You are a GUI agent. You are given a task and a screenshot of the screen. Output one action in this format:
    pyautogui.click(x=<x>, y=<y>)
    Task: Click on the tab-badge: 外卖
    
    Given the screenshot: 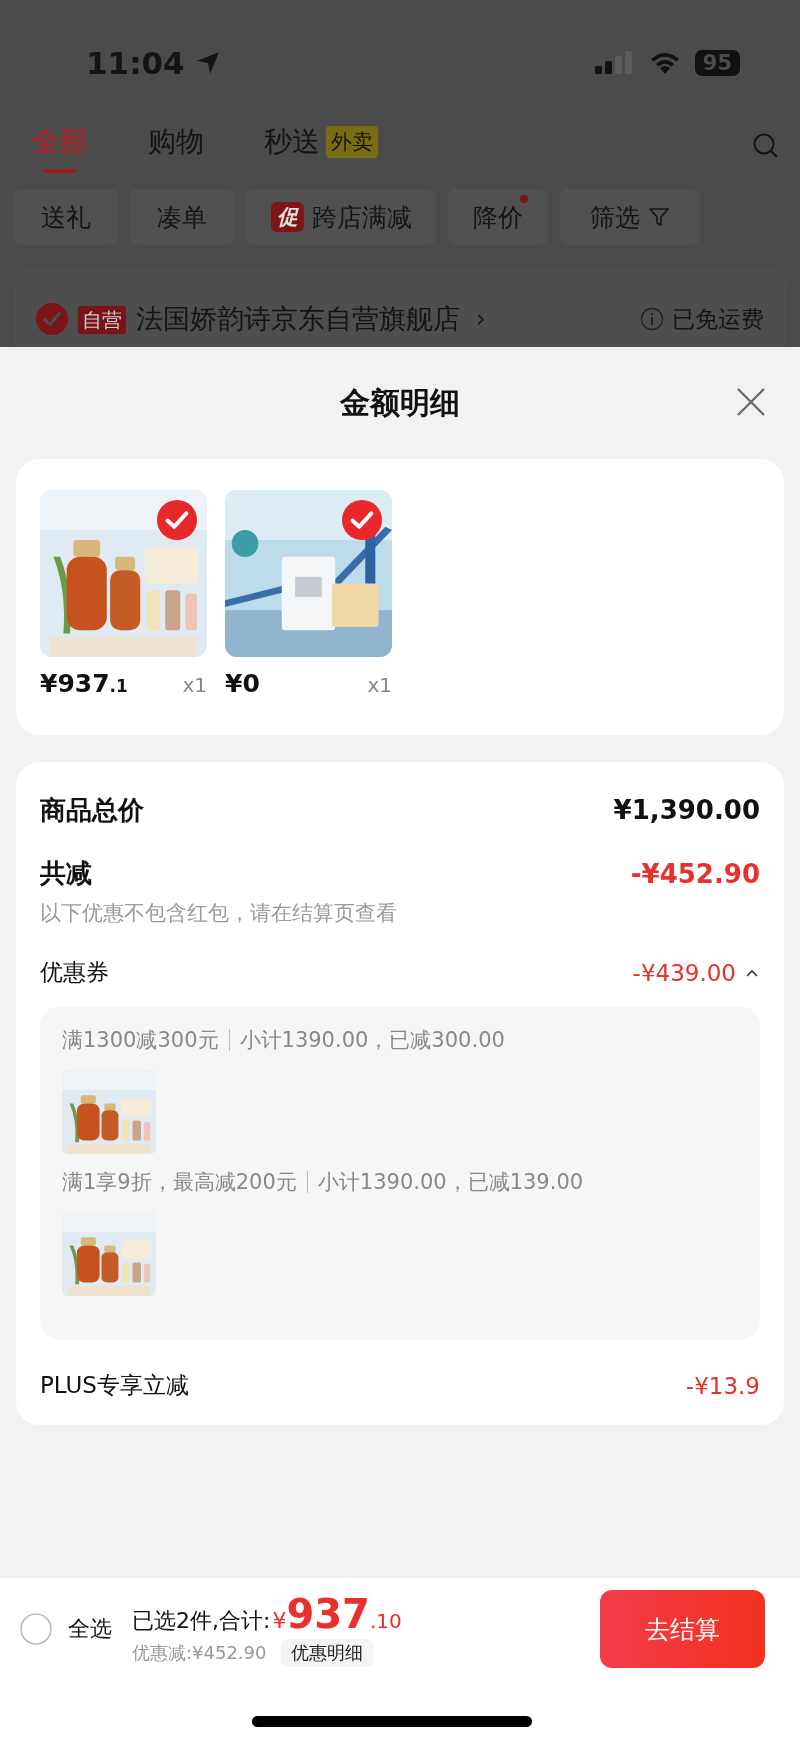 What is the action you would take?
    pyautogui.click(x=352, y=142)
    